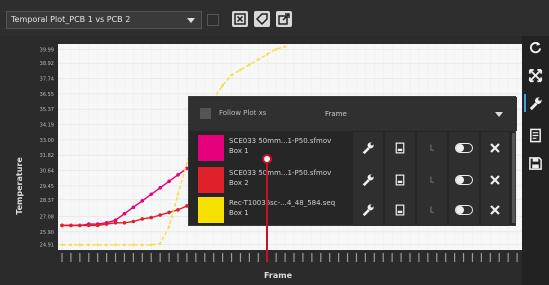 The image size is (549, 285). I want to click on plot-select: Temporal Plot_PCB 1 vs PCB 2, so click(112, 20).